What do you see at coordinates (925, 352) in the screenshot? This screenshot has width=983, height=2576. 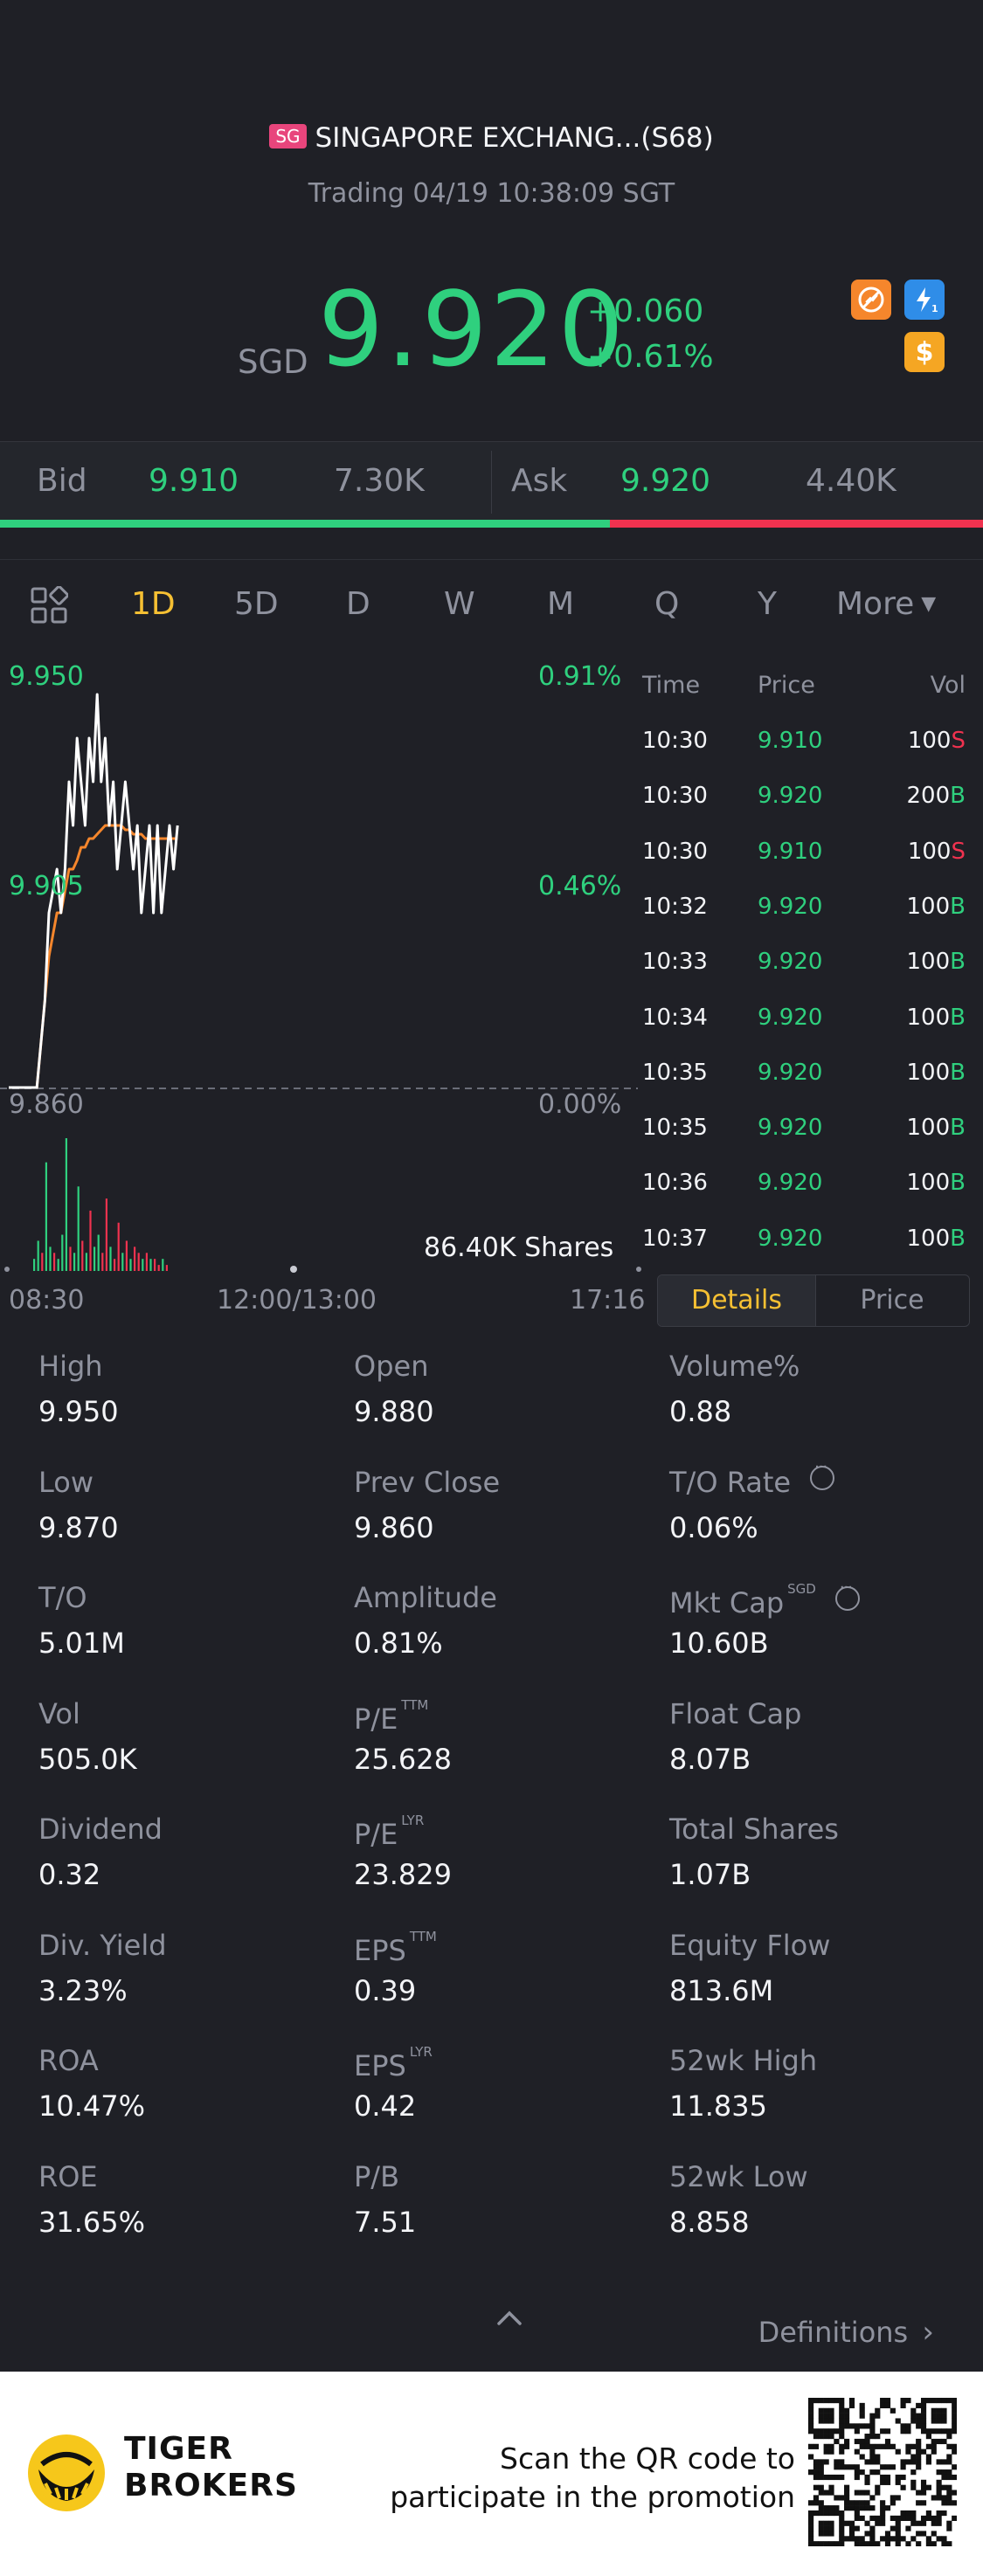 I see `dollar-icon: $` at bounding box center [925, 352].